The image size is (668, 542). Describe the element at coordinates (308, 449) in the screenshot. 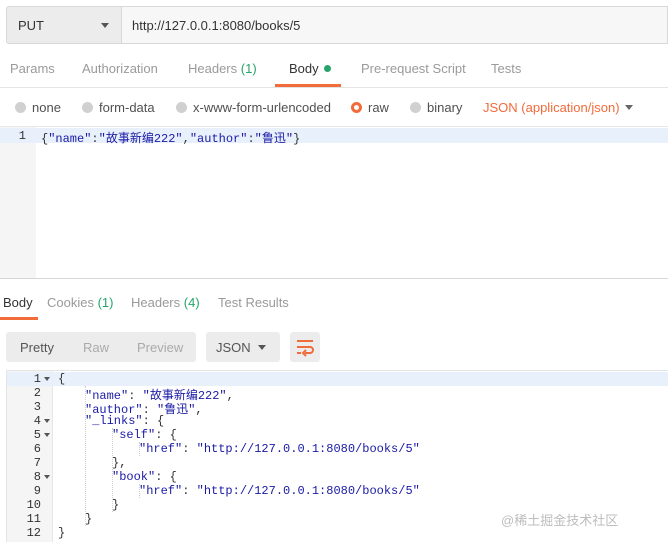

I see `code-token: "http://127.0.0.1:8080/books/5"` at that location.